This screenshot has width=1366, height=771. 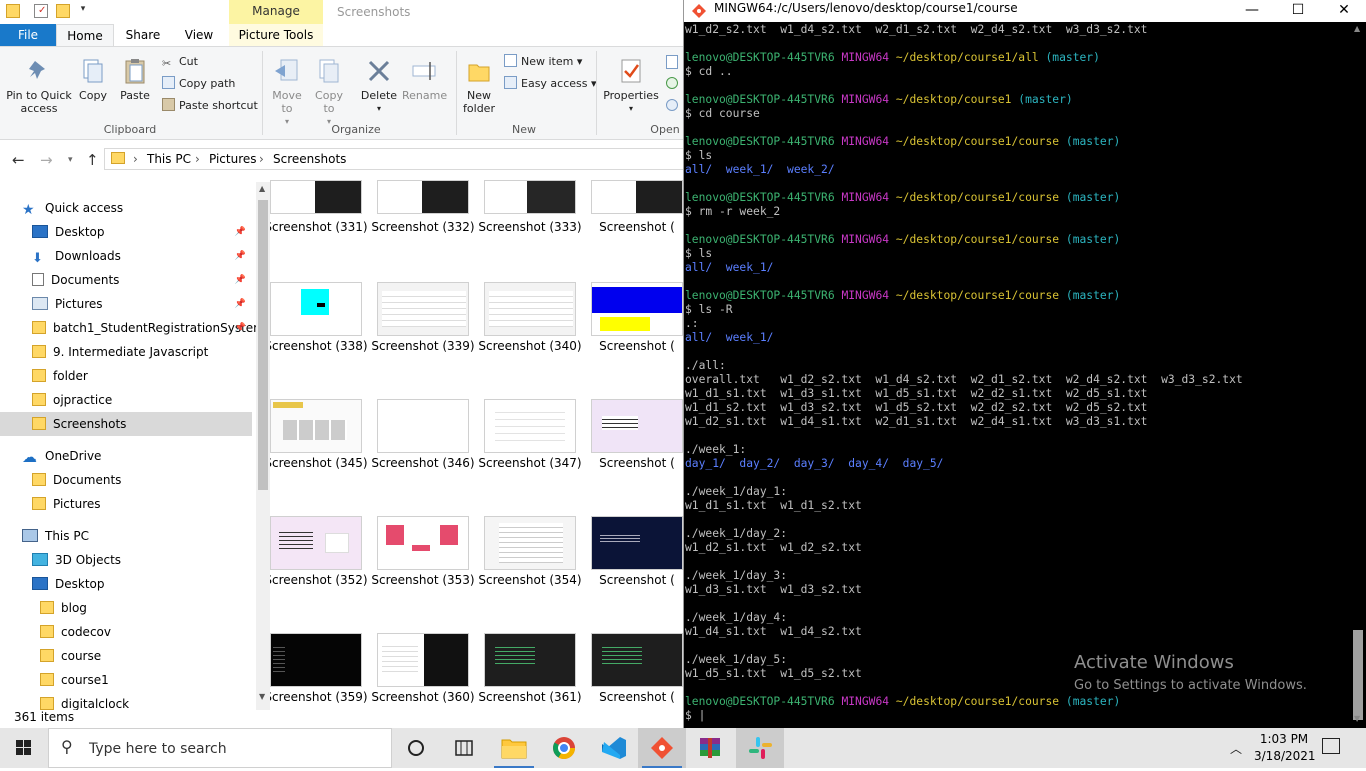 I want to click on file-thumbnail-item: Screenshot (347), so click(x=521, y=454).